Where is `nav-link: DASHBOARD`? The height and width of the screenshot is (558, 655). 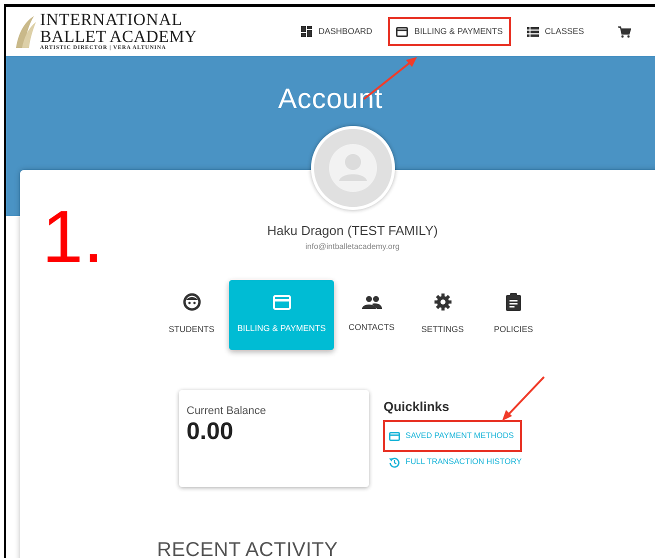 nav-link: DASHBOARD is located at coordinates (336, 31).